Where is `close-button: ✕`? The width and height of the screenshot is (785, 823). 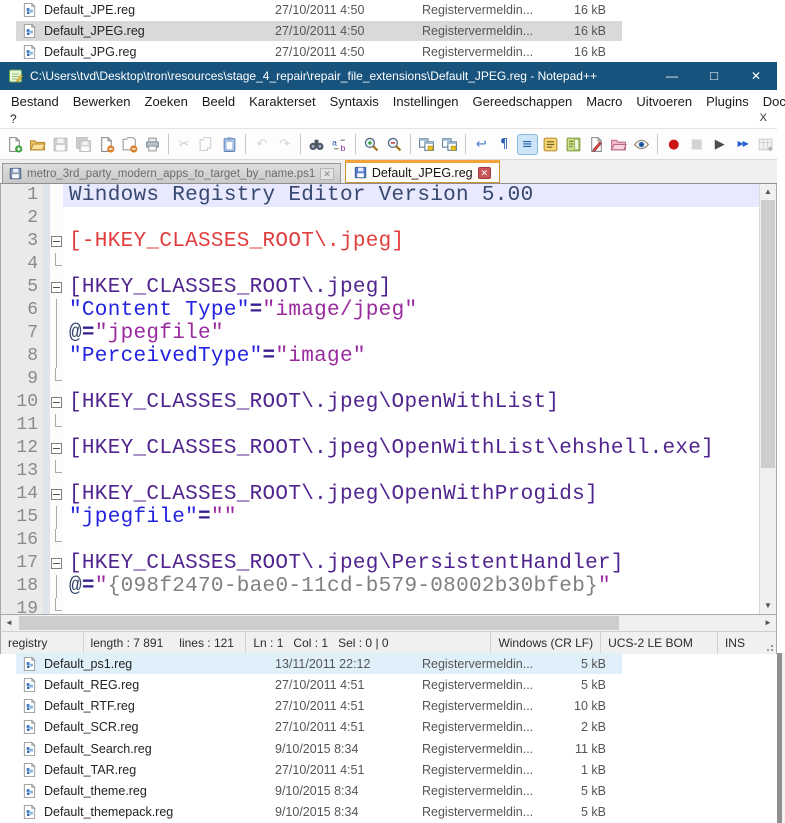
close-button: ✕ is located at coordinates (756, 76).